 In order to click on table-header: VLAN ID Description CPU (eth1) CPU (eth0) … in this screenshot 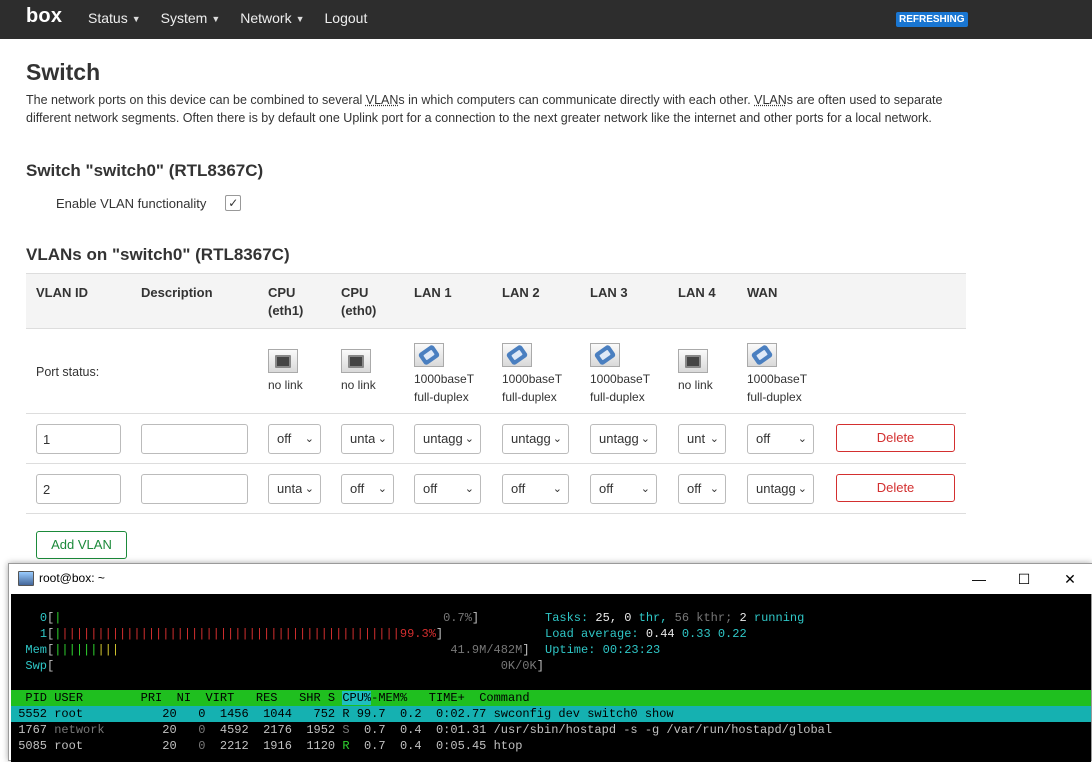, I will do `click(496, 301)`.